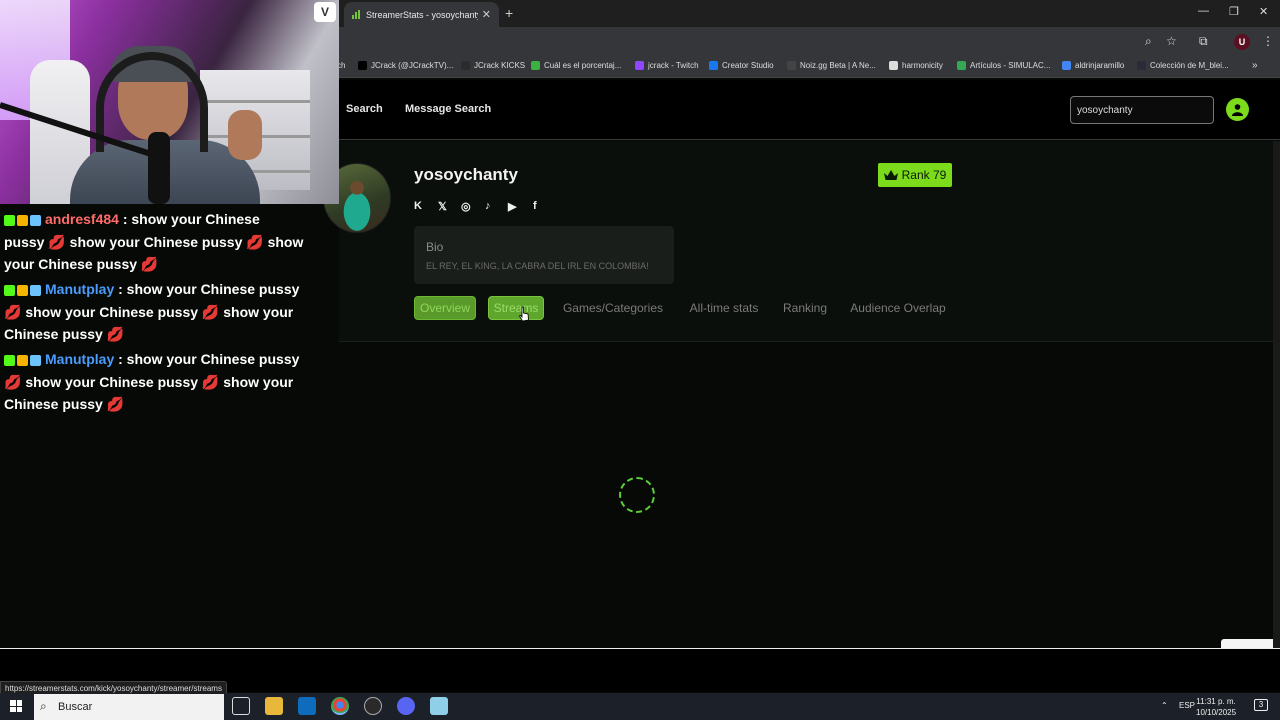 The image size is (1280, 720). I want to click on hand-cursor-icon, so click(523, 314).